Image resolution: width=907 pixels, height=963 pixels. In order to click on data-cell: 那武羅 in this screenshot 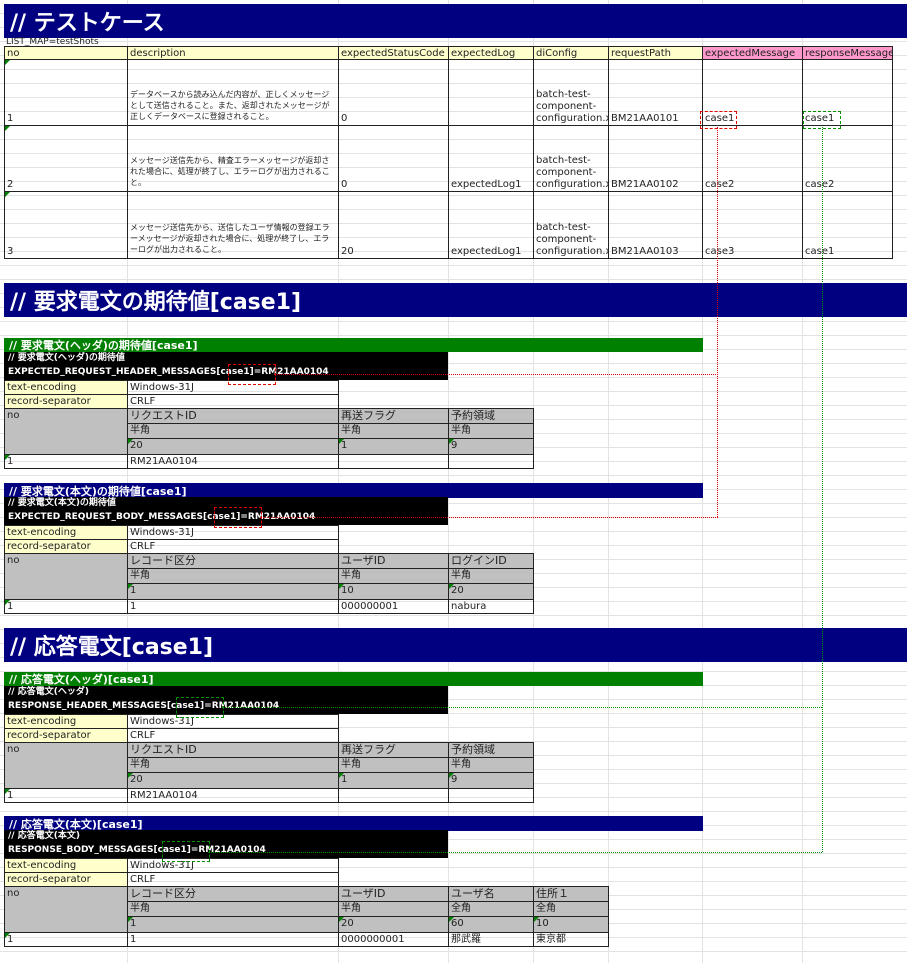, I will do `click(491, 939)`.